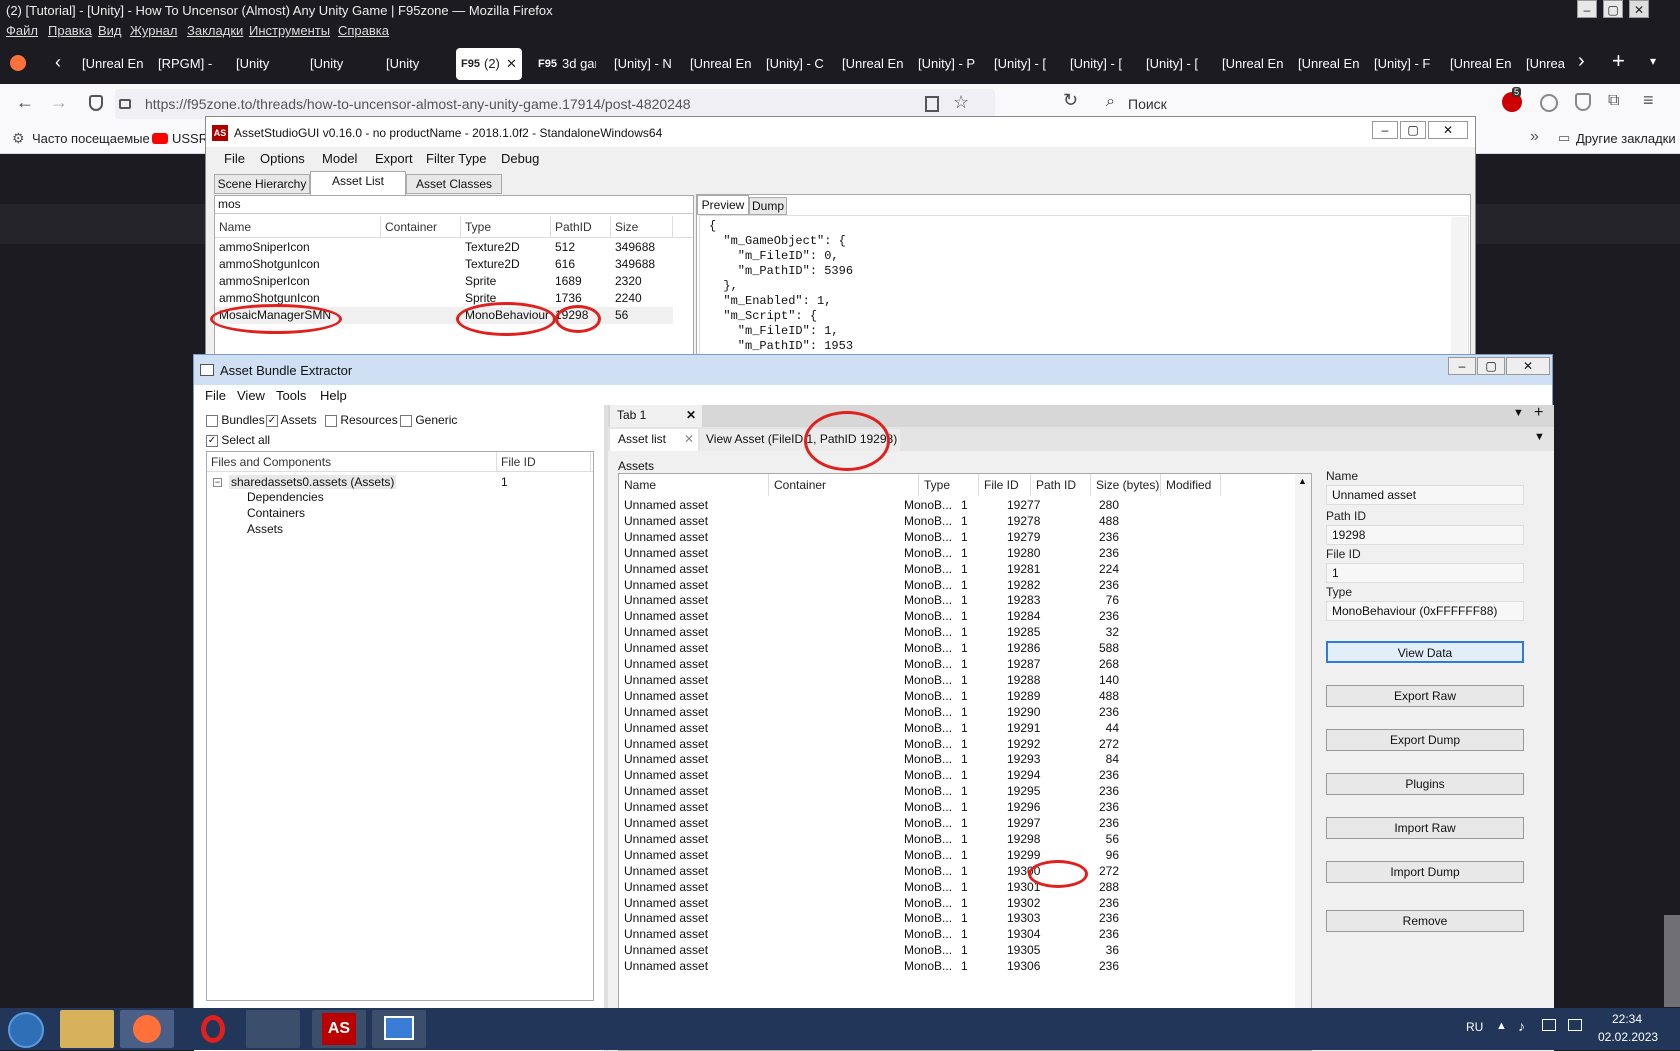 The image size is (1680, 1051). I want to click on export-raw-button: Export Raw, so click(1425, 696).